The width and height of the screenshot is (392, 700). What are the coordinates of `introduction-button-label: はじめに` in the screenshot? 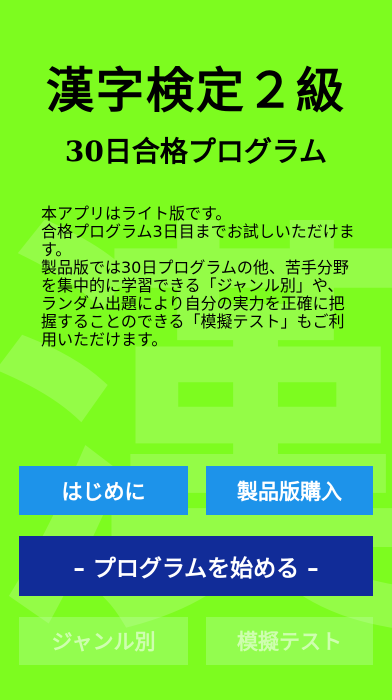 It's located at (103, 491).